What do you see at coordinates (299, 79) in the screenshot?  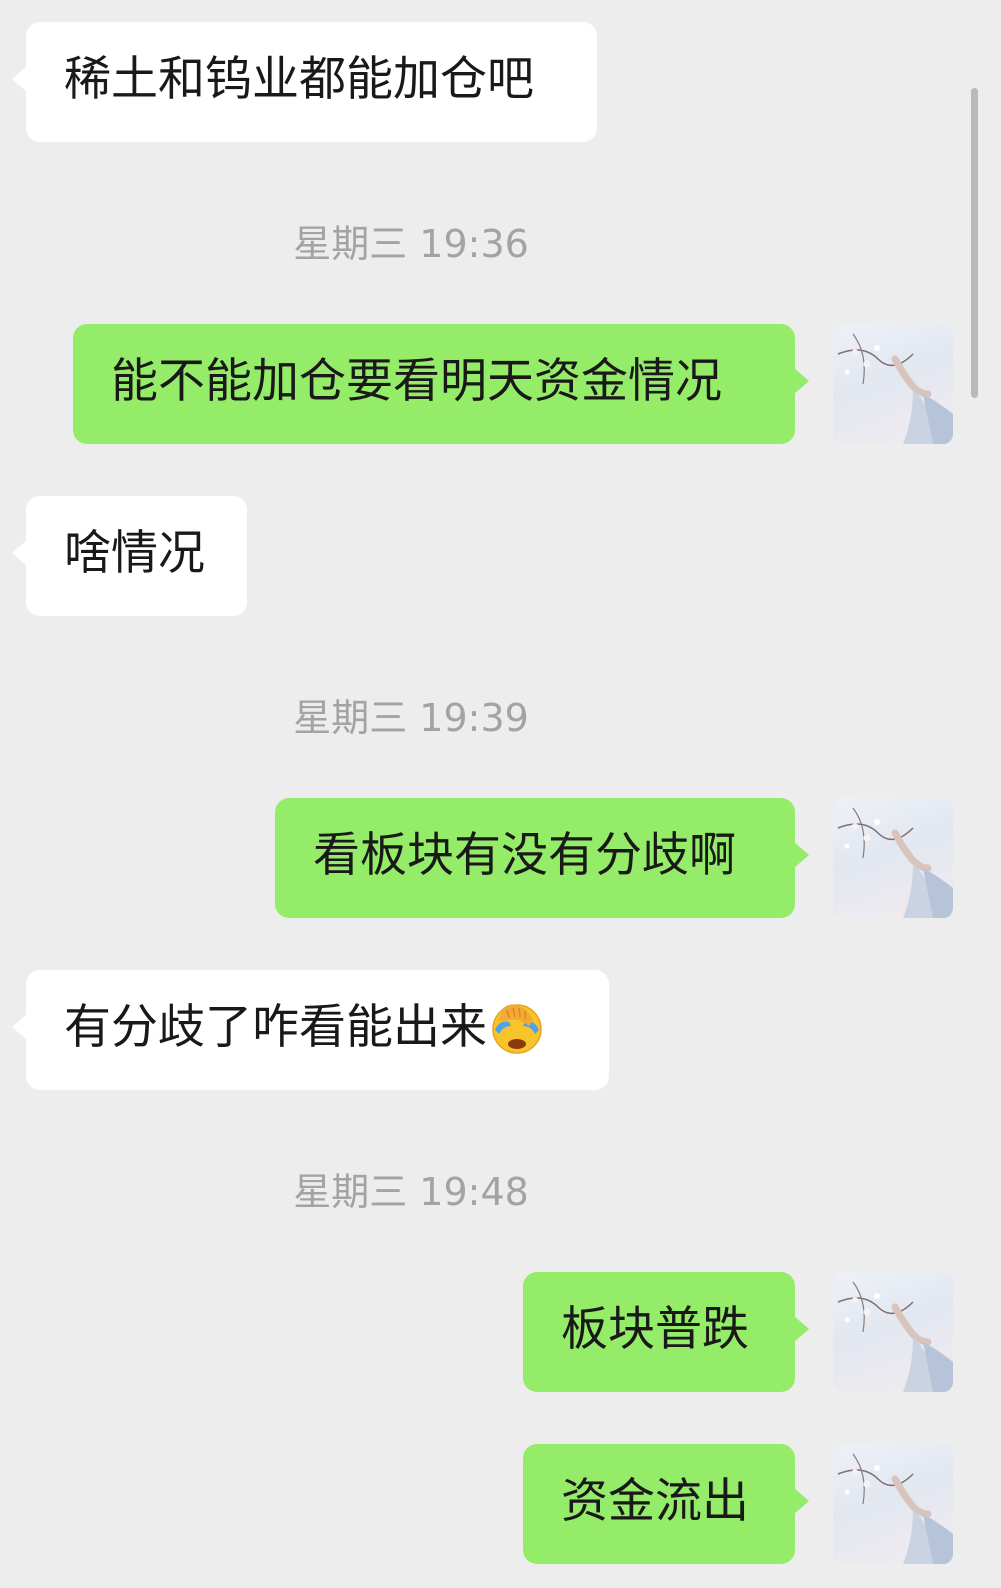 I see `message-text: 稀土和钨业都能加仓吧` at bounding box center [299, 79].